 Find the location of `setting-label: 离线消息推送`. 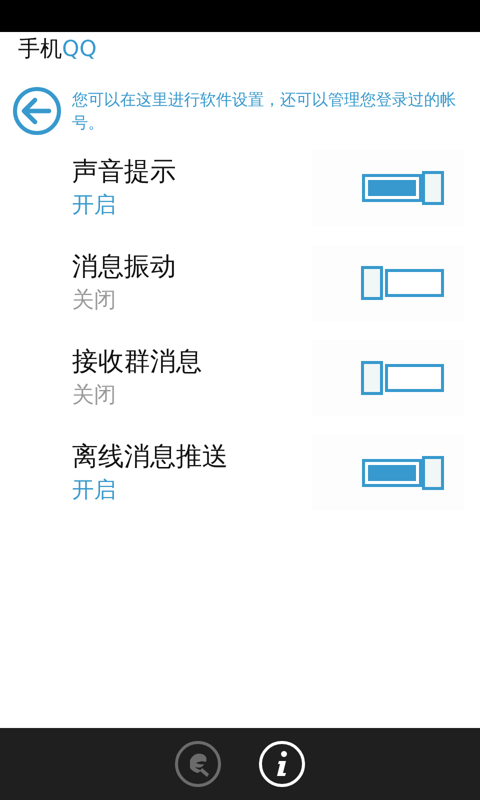

setting-label: 离线消息推送 is located at coordinates (150, 457).